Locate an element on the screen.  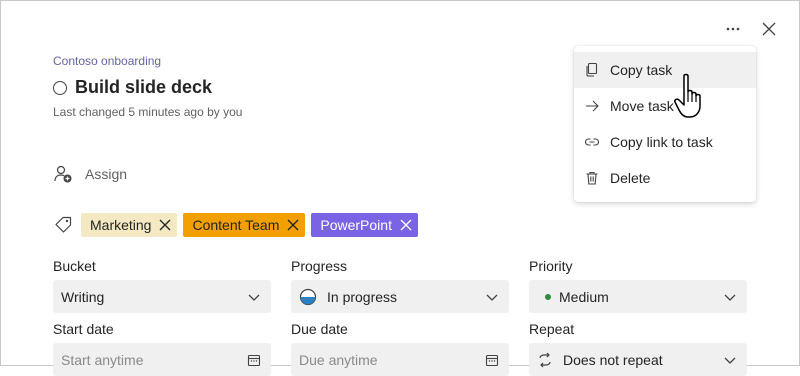
label-text: Content Team is located at coordinates (236, 225).